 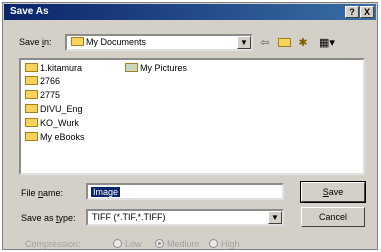 What do you see at coordinates (35, 42) in the screenshot?
I see `save-in-label: Save in:` at bounding box center [35, 42].